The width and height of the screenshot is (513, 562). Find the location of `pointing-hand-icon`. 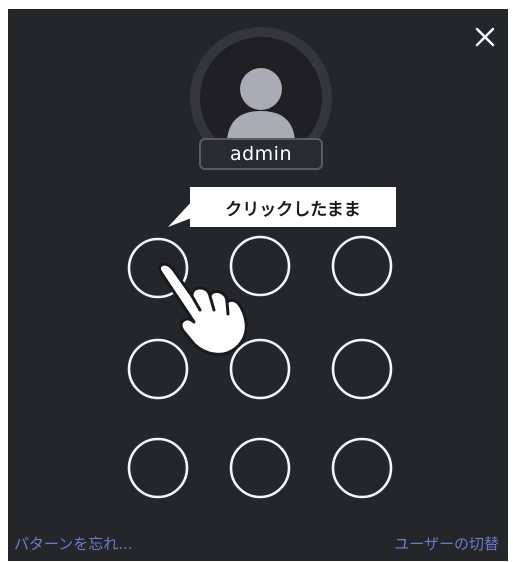

pointing-hand-icon is located at coordinates (202, 309).